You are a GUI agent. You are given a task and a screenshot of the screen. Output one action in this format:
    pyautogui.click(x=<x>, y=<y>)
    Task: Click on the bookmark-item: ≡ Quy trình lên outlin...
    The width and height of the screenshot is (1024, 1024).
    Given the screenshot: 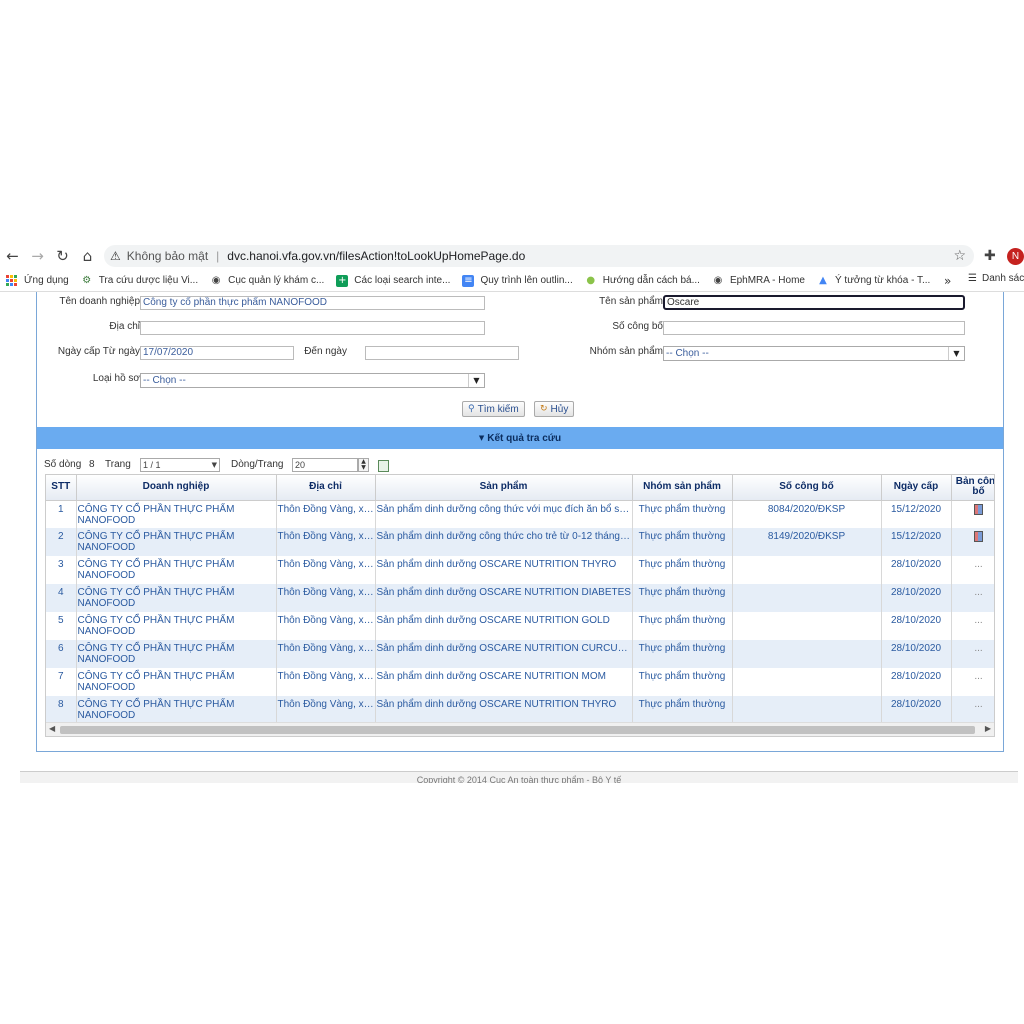 What is the action you would take?
    pyautogui.click(x=517, y=280)
    